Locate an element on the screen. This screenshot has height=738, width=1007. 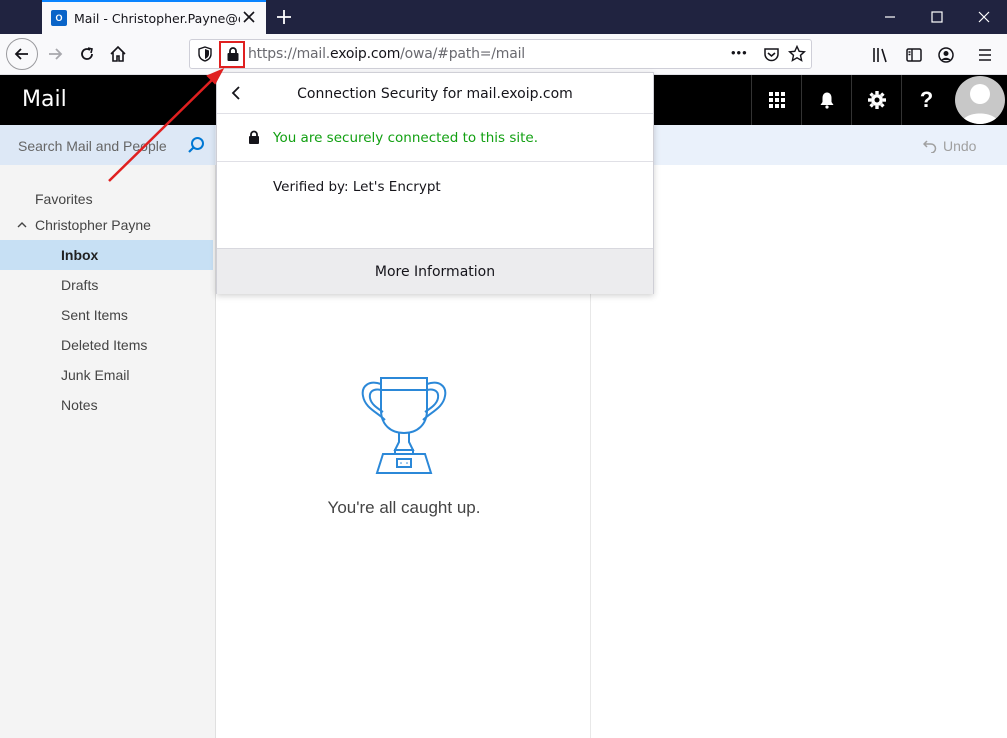
help-button: ? is located at coordinates (926, 100).